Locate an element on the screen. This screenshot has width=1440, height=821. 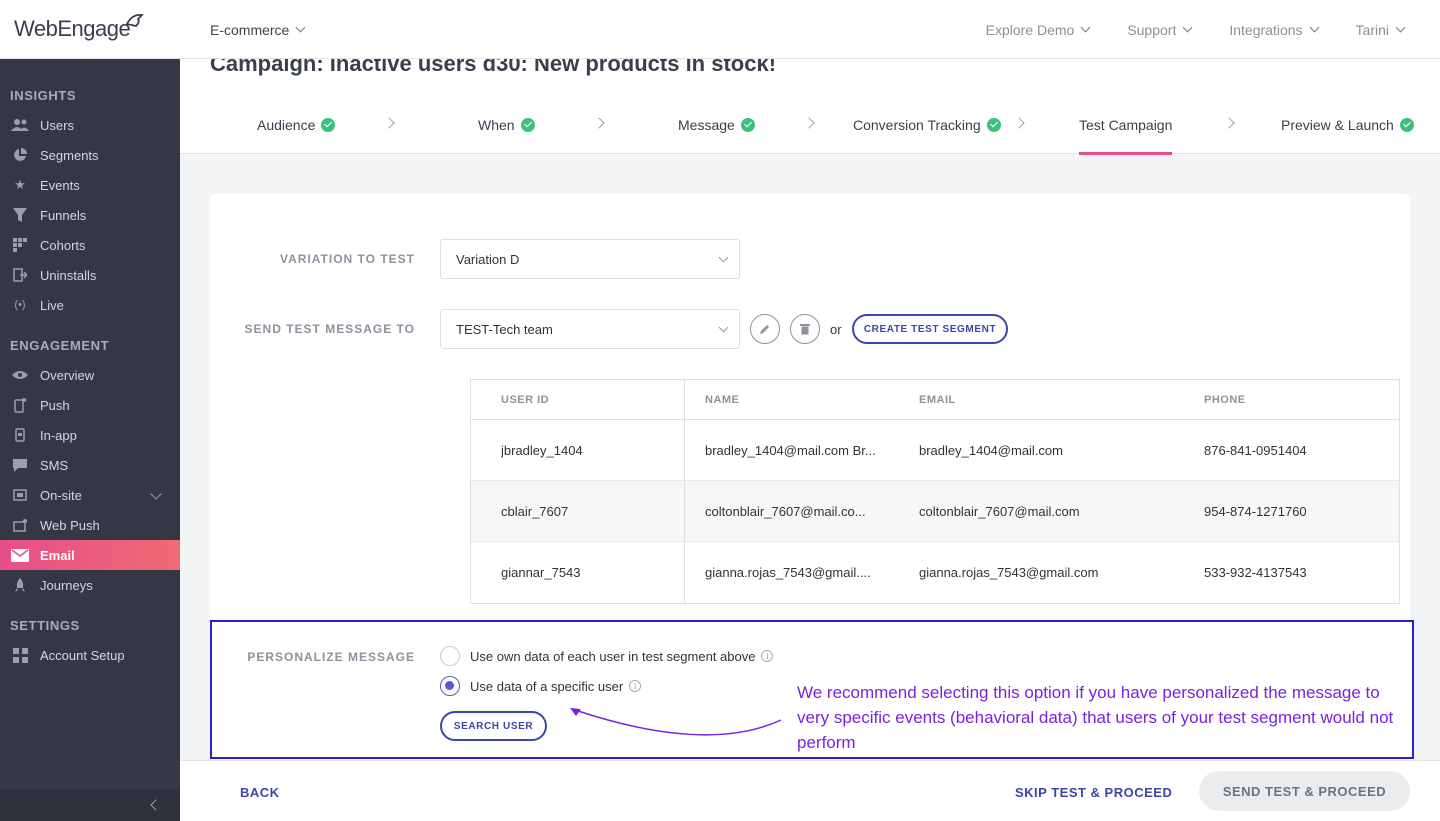
step-audience: Audience is located at coordinates (296, 124).